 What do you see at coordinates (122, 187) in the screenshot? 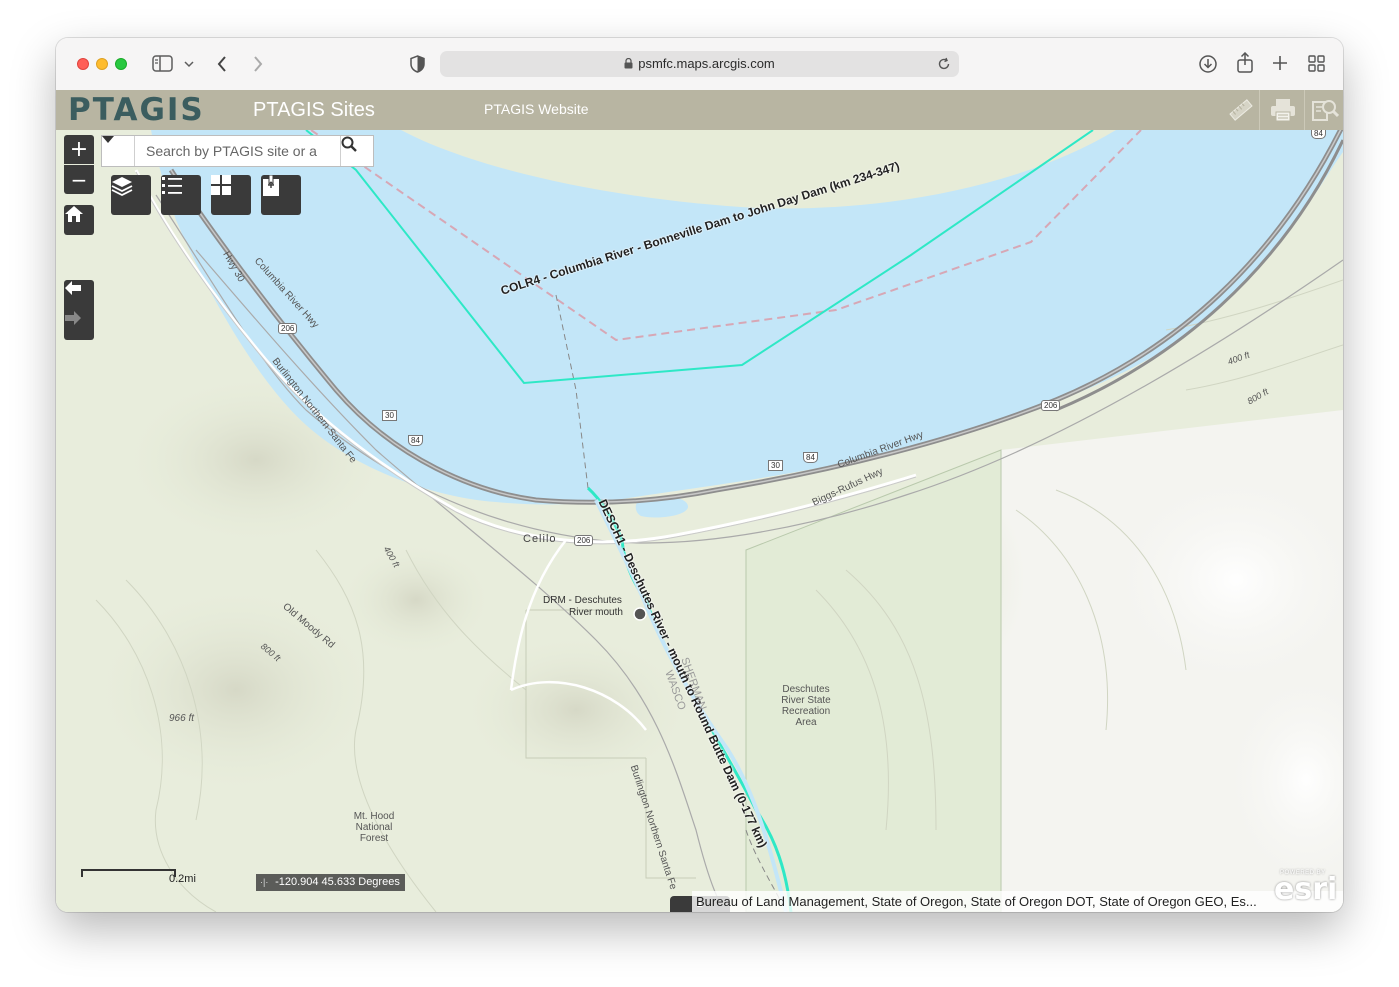
I see `layers-icon` at bounding box center [122, 187].